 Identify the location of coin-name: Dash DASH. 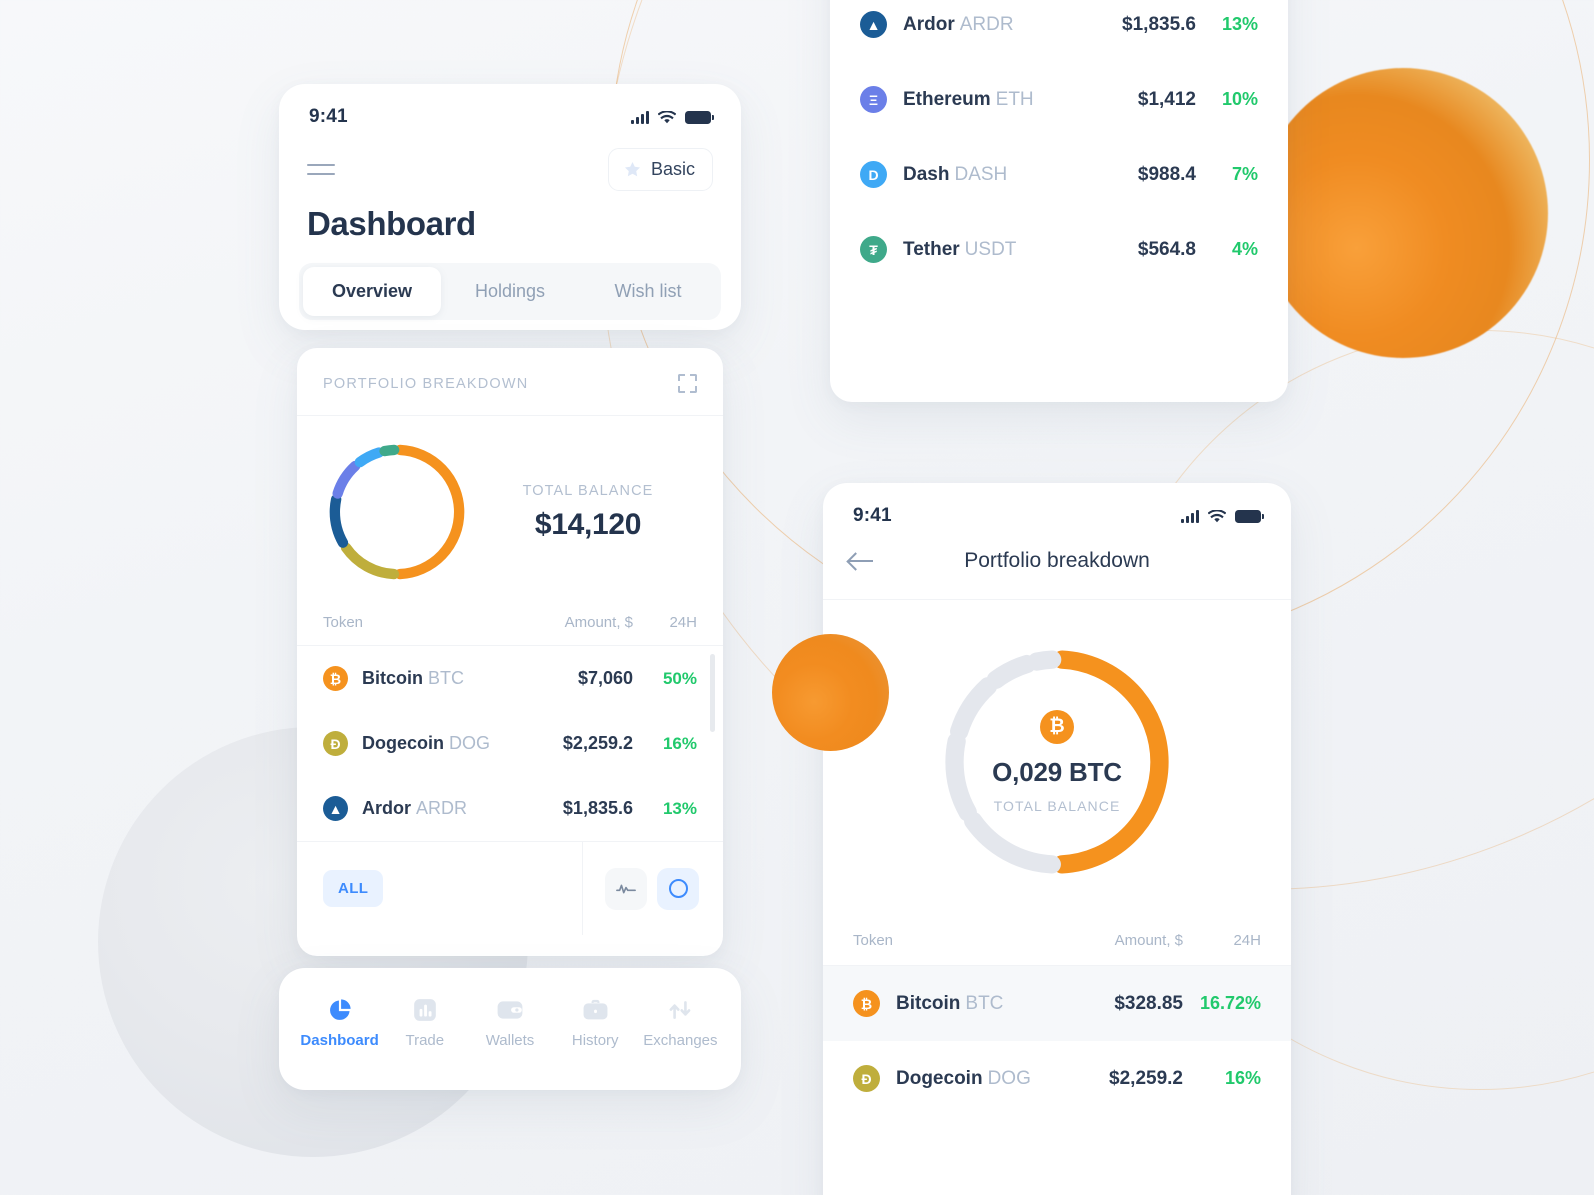
(955, 174).